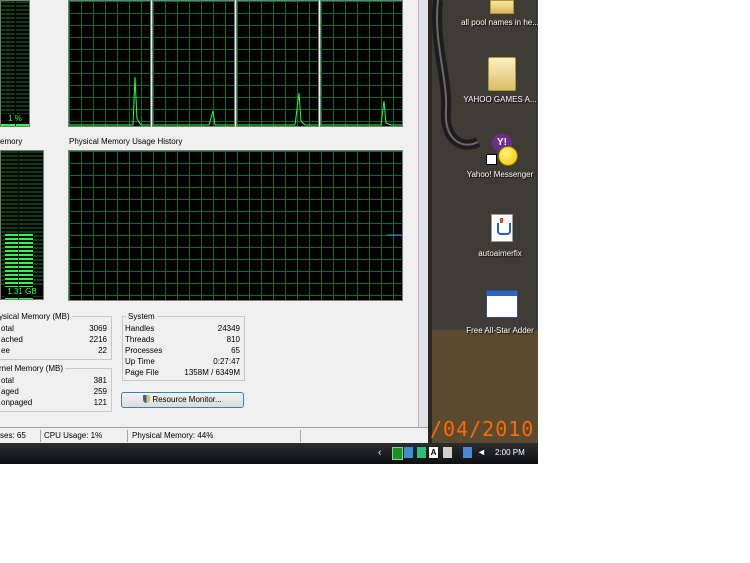 The height and width of the screenshot is (563, 750). What do you see at coordinates (183, 340) in the screenshot?
I see `stat-row: Threads 810` at bounding box center [183, 340].